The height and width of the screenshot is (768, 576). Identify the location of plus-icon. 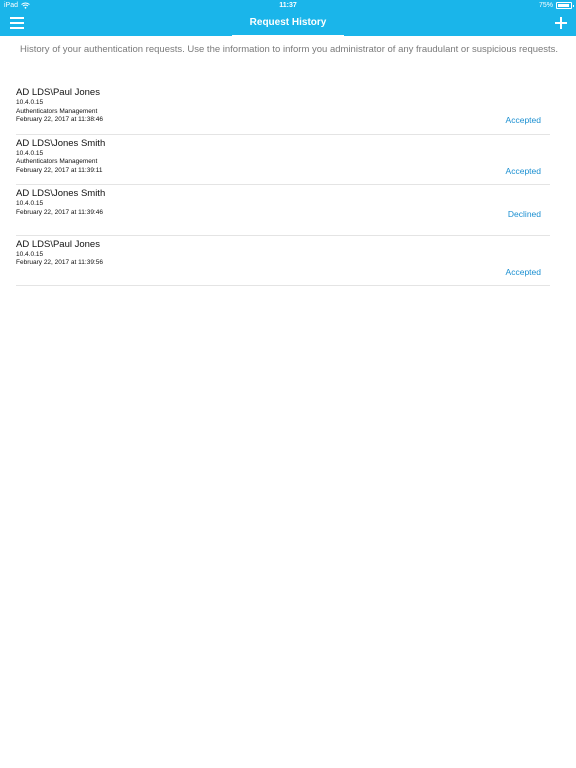
(561, 23).